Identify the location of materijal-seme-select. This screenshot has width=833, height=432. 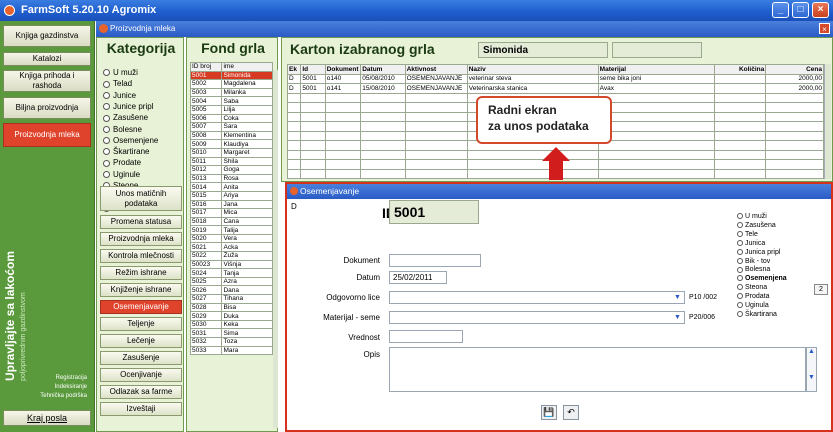
(537, 317).